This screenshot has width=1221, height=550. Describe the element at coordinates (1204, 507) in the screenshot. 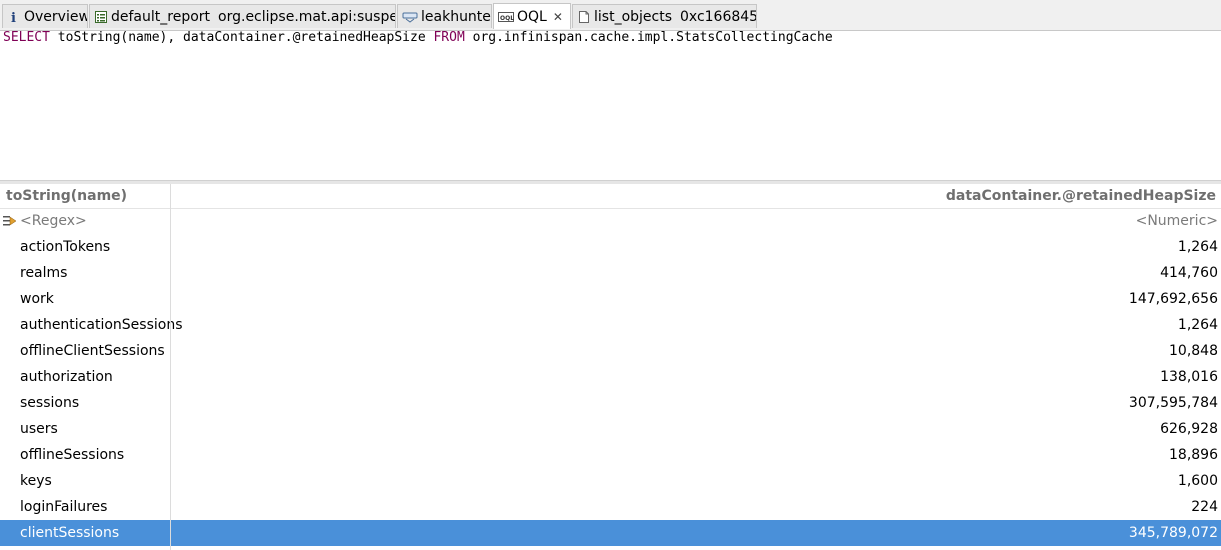

I see `cell-value: 224` at that location.